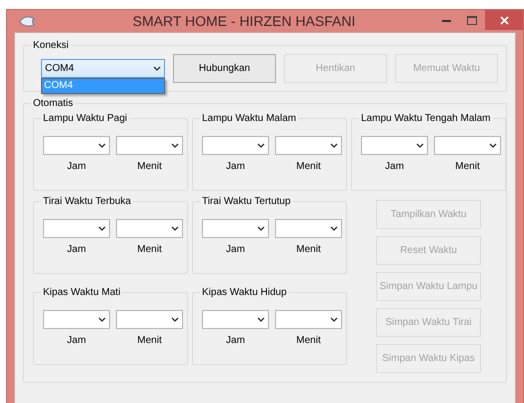 This screenshot has height=403, width=524. Describe the element at coordinates (472, 20) in the screenshot. I see `maximize-icon` at that location.